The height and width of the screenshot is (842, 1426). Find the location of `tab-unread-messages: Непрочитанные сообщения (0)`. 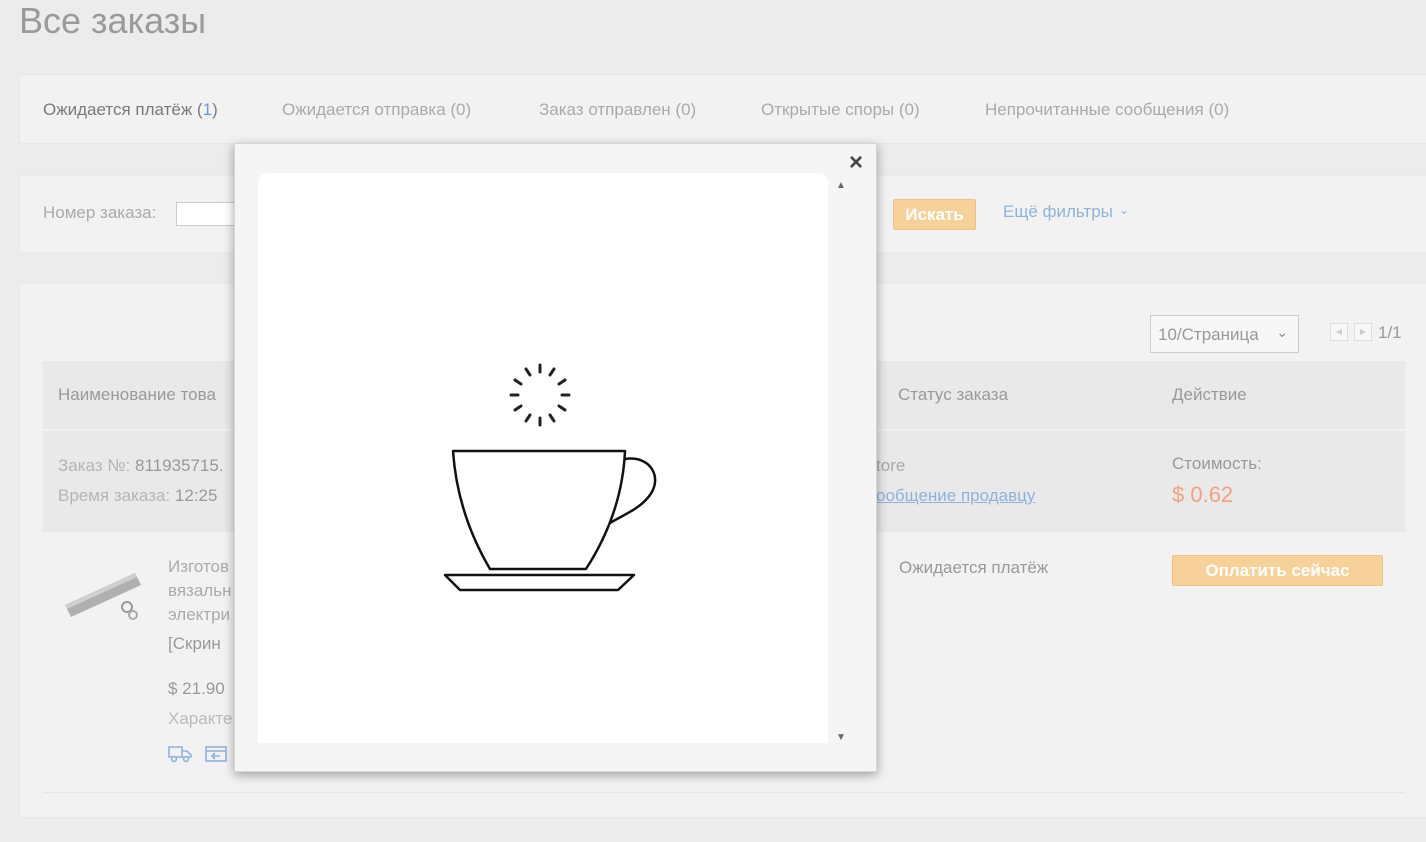

tab-unread-messages: Непрочитанные сообщения (0) is located at coordinates (1107, 110).